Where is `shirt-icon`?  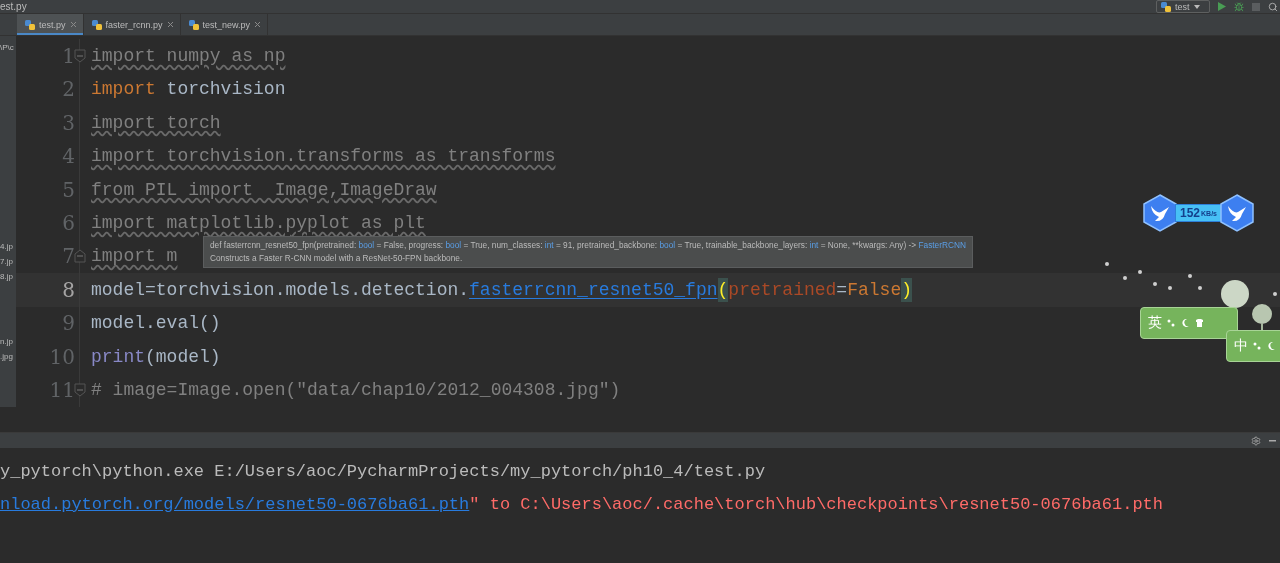 shirt-icon is located at coordinates (1199, 323).